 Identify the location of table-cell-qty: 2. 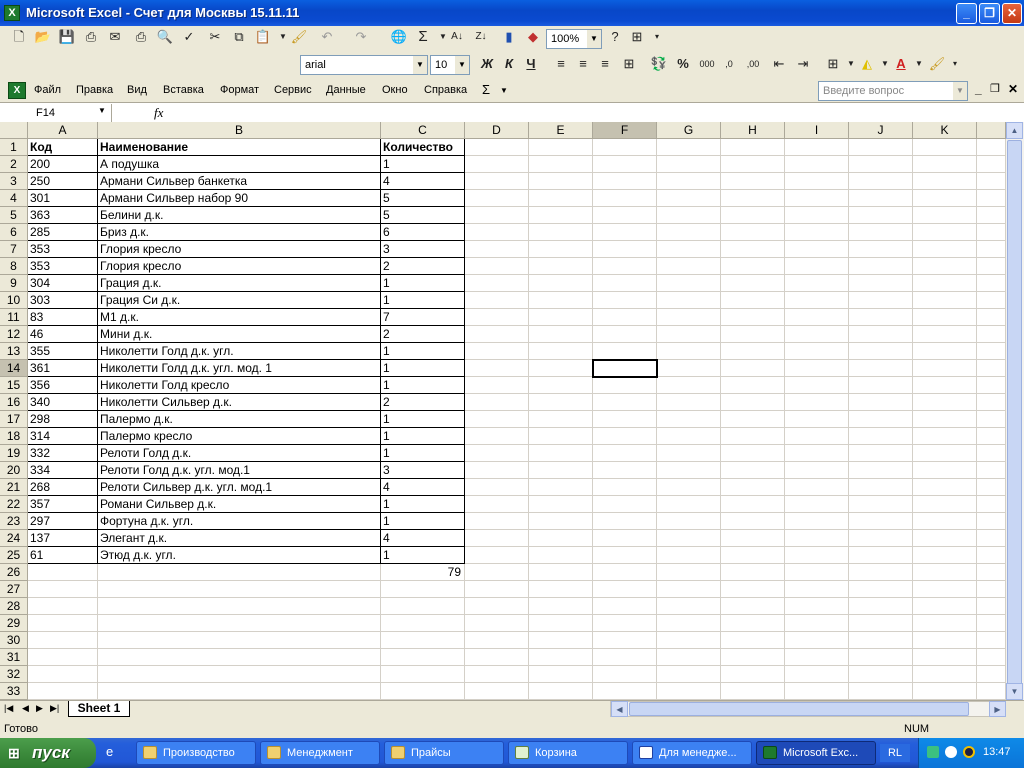
(423, 402).